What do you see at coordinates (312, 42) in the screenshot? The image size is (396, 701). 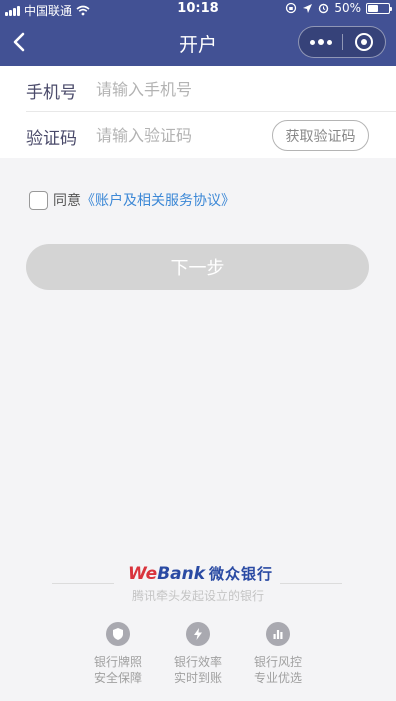 I see `more-dots-icon` at bounding box center [312, 42].